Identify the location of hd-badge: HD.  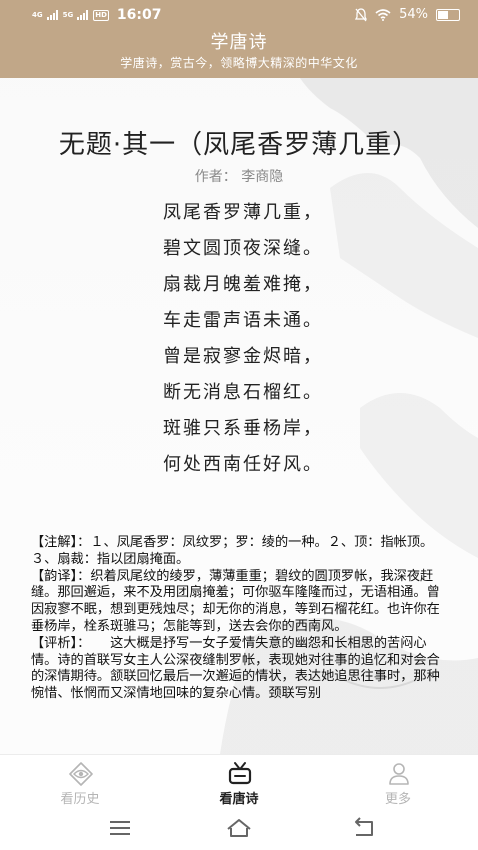
(101, 15).